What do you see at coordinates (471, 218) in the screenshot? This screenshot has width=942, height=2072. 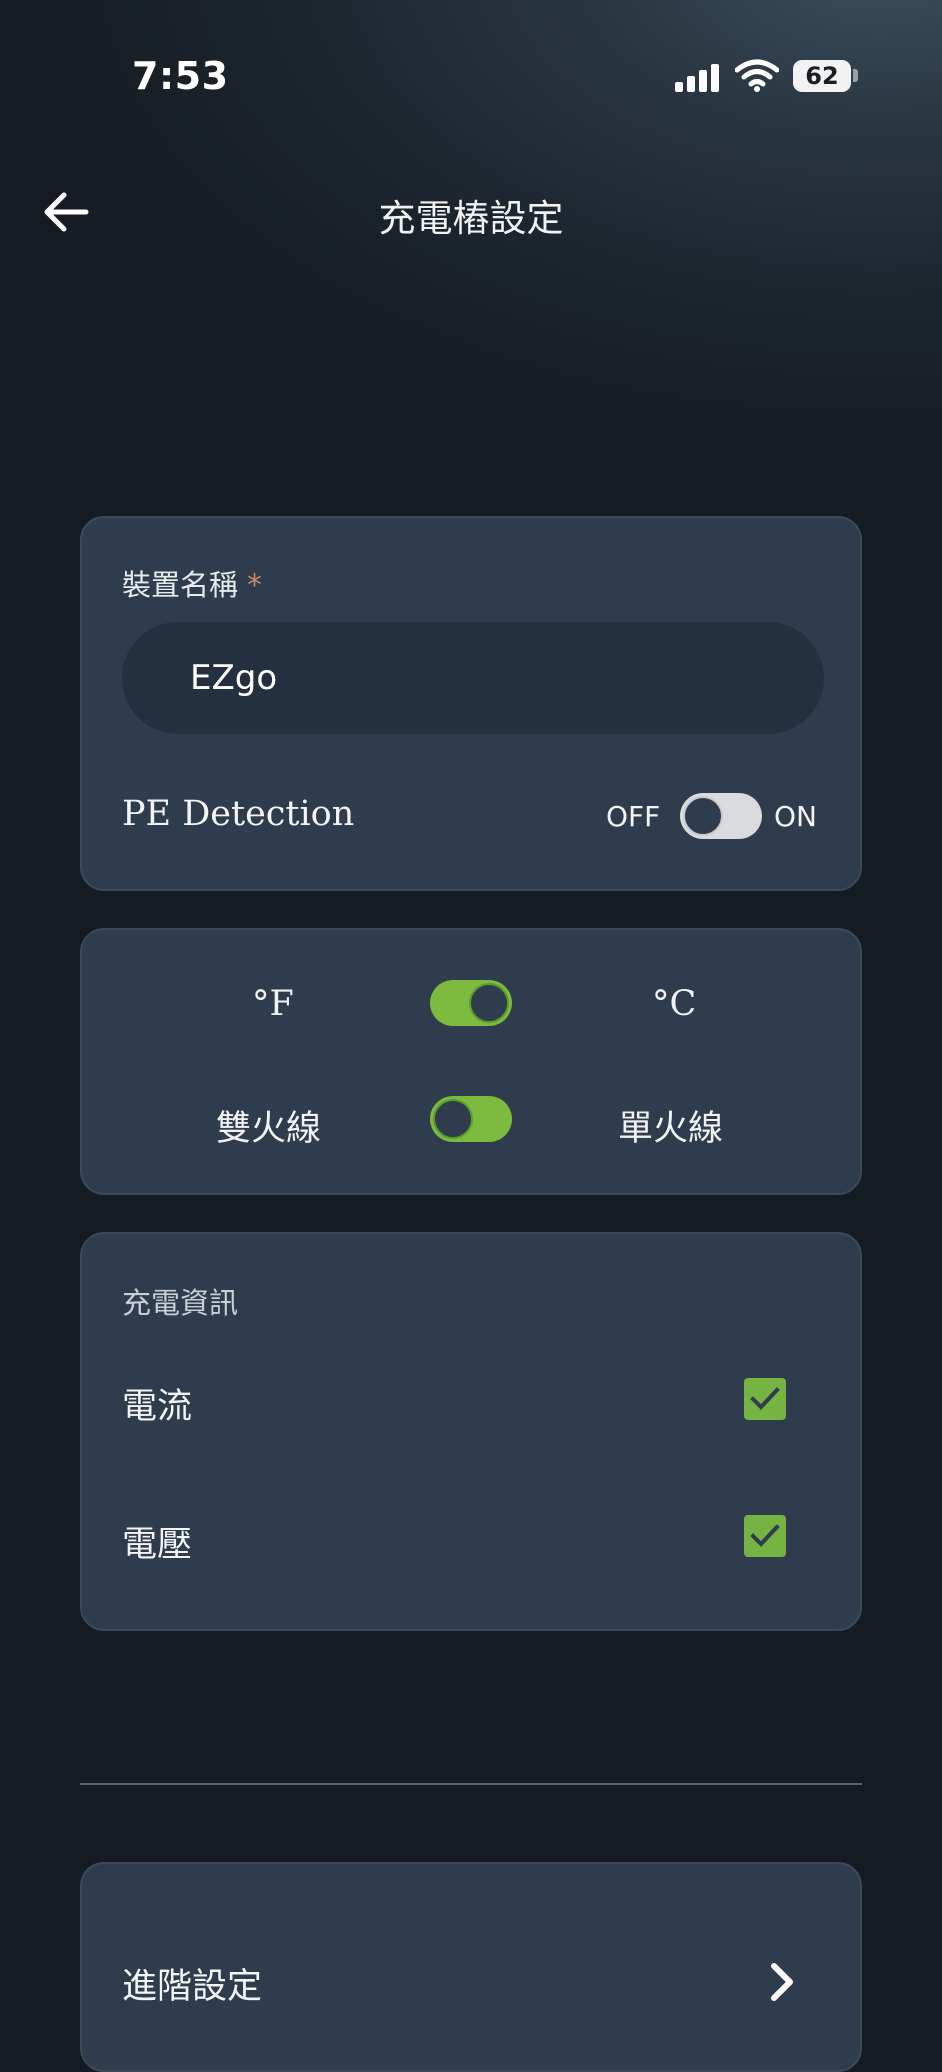 I see `page-title: 充電樁設定` at bounding box center [471, 218].